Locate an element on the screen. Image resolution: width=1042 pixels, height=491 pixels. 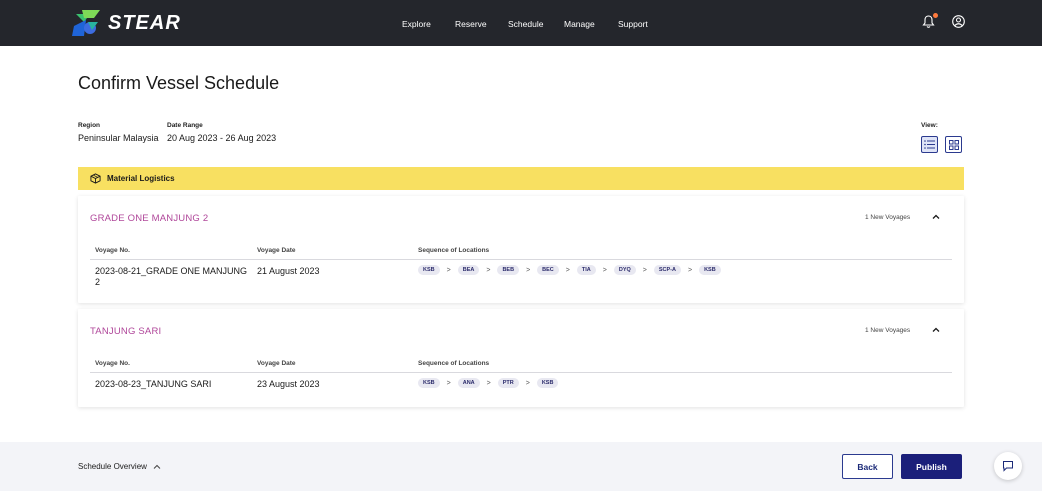
location-sequence: KSB > ANA > PTR > KSB is located at coordinates (488, 383).